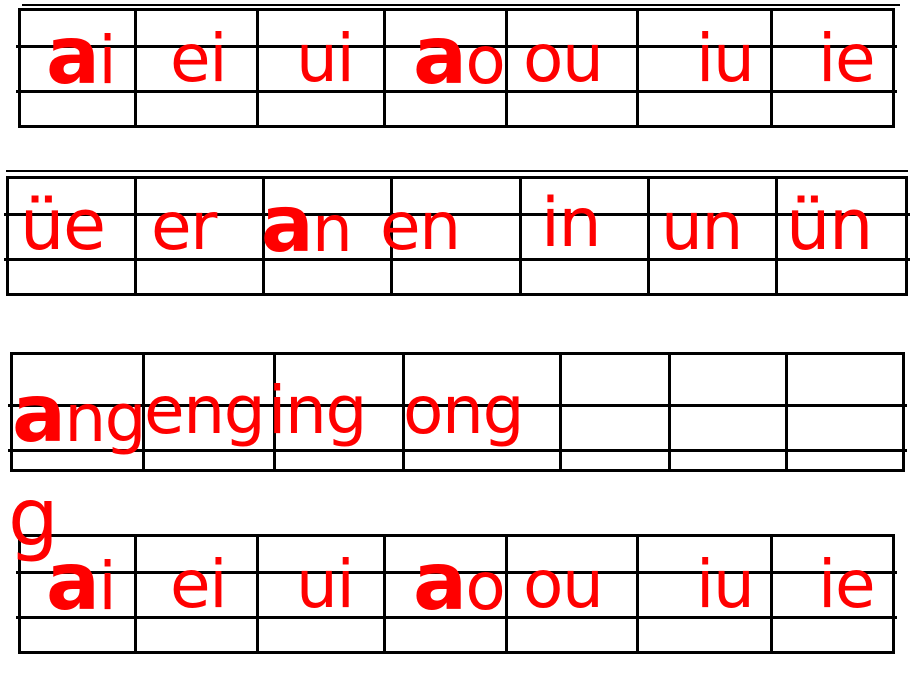 The width and height of the screenshot is (920, 690). What do you see at coordinates (307, 225) in the screenshot?
I see `syllable-cell-2-3: an` at bounding box center [307, 225].